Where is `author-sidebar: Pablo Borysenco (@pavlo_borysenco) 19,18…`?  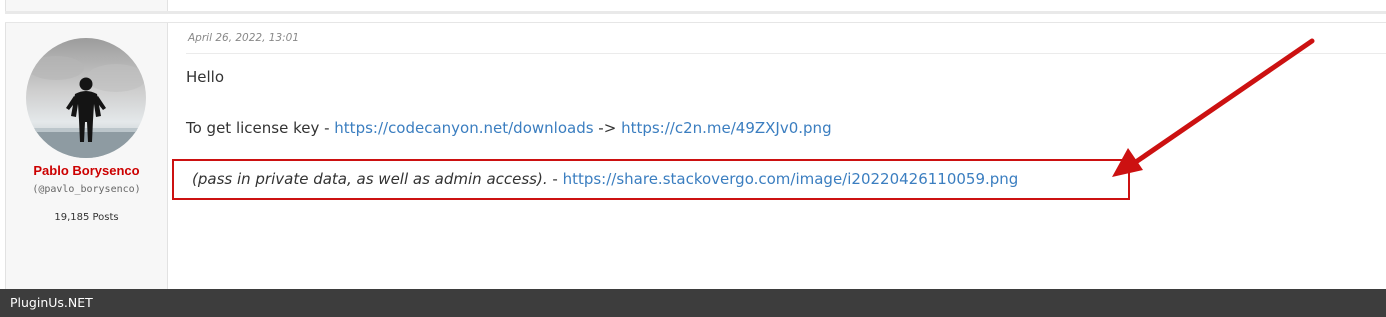 author-sidebar: Pablo Borysenco (@pavlo_borysenco) 19,18… is located at coordinates (86, 156).